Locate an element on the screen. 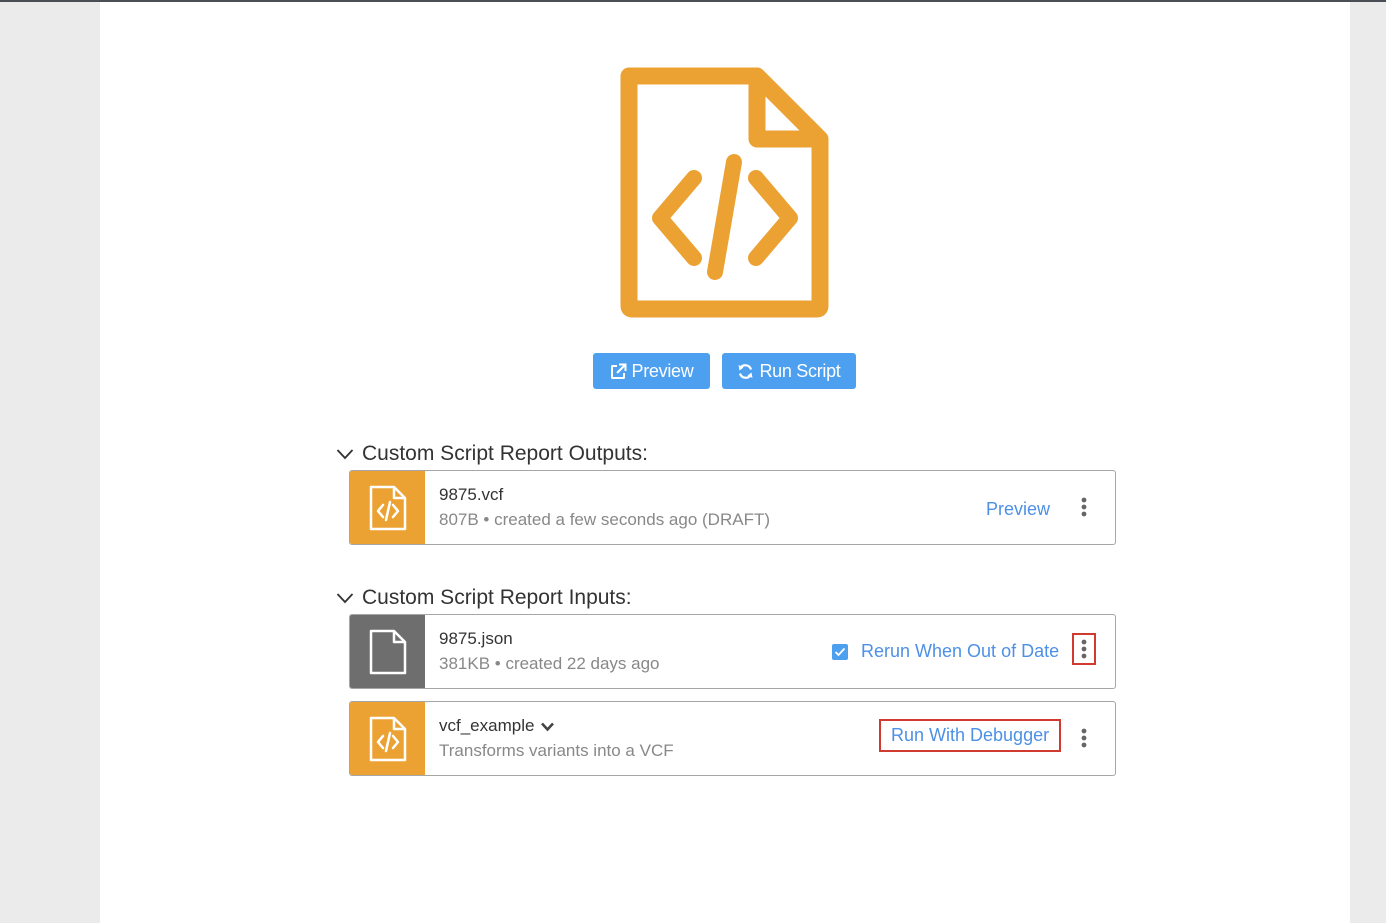 Image resolution: width=1386 pixels, height=923 pixels. outputs-section-toggle: Custom Script Report Outputs: is located at coordinates (492, 454).